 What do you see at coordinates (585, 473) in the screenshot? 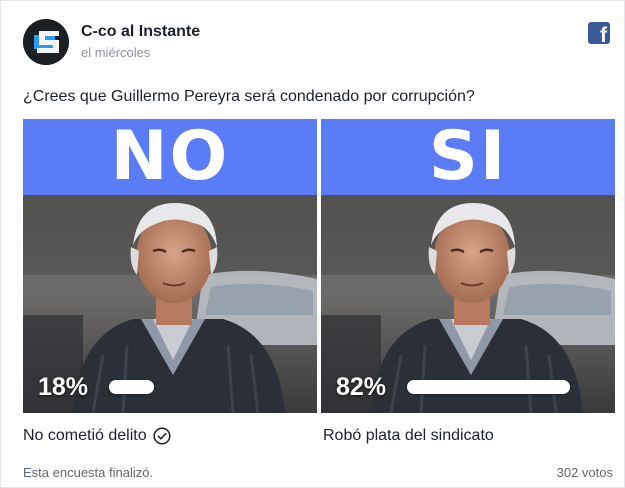
I see `vote-count: 302 votos` at bounding box center [585, 473].